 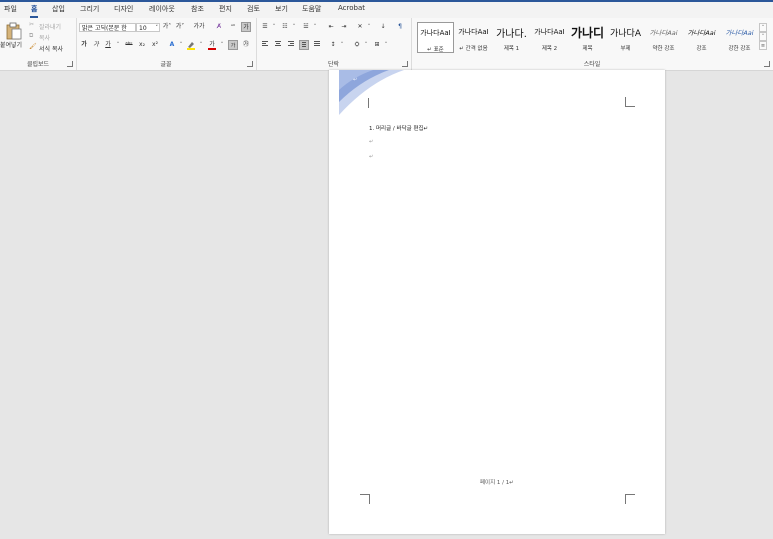 I want to click on style-intense-emphasis: 가나다Aai 강한 강조, so click(x=739, y=37).